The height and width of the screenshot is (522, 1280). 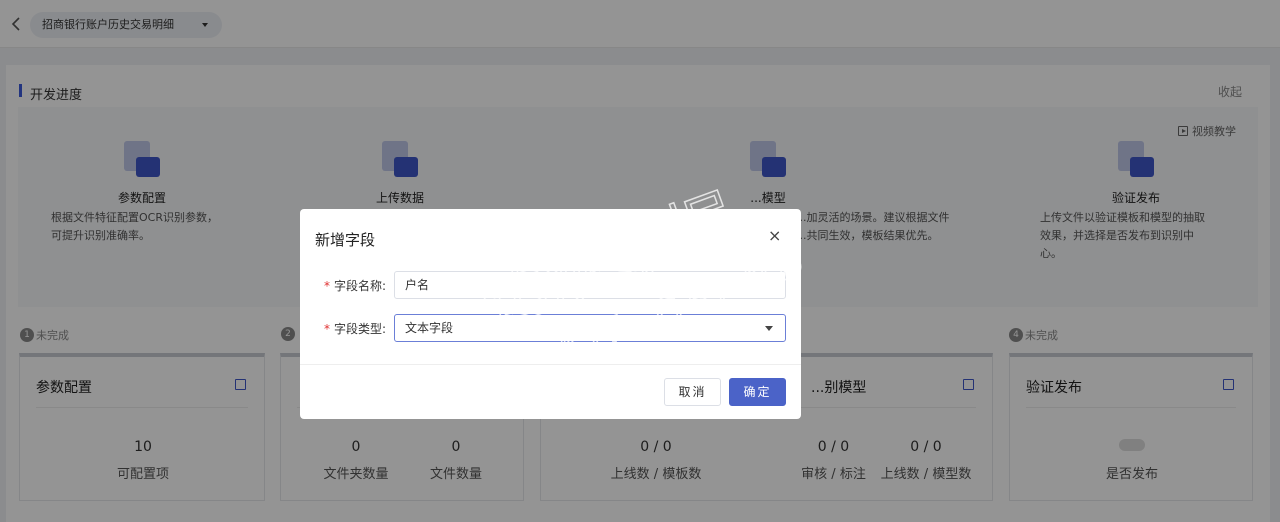 I want to click on field-type-label: * 字段类型:, so click(x=355, y=328).